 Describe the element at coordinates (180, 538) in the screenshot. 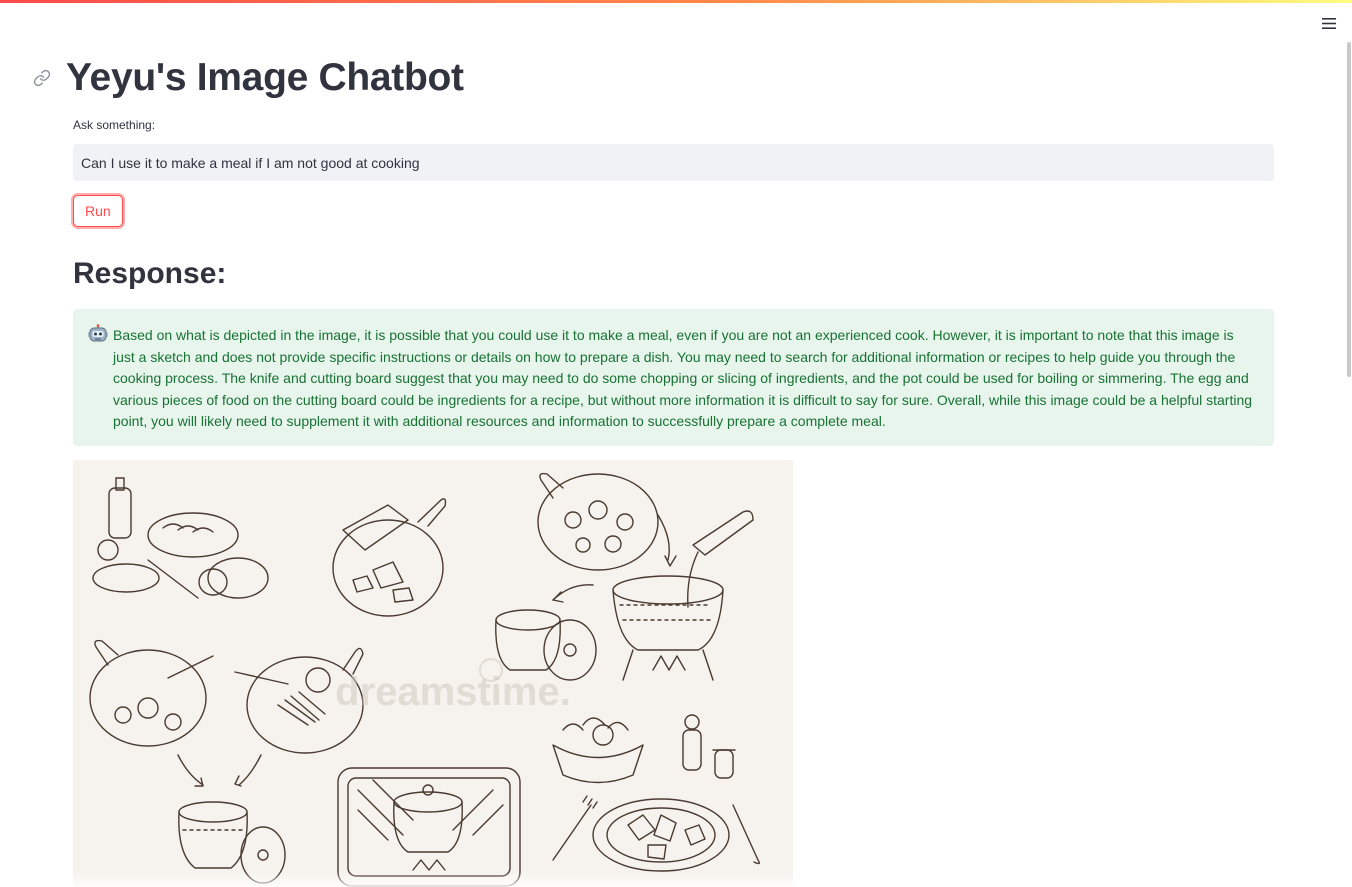

I see `oil-bottle-and-bread-sketch` at that location.